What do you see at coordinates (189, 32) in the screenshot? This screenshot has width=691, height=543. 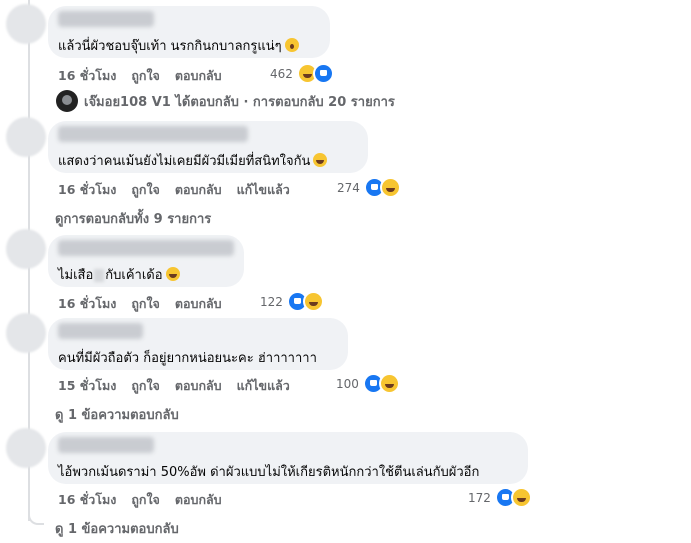 I see `comment-bubble: แล้วนี่ผัวชอบจุ๊บเท้า นรกกินกบาลกรูแน่ๆ` at bounding box center [189, 32].